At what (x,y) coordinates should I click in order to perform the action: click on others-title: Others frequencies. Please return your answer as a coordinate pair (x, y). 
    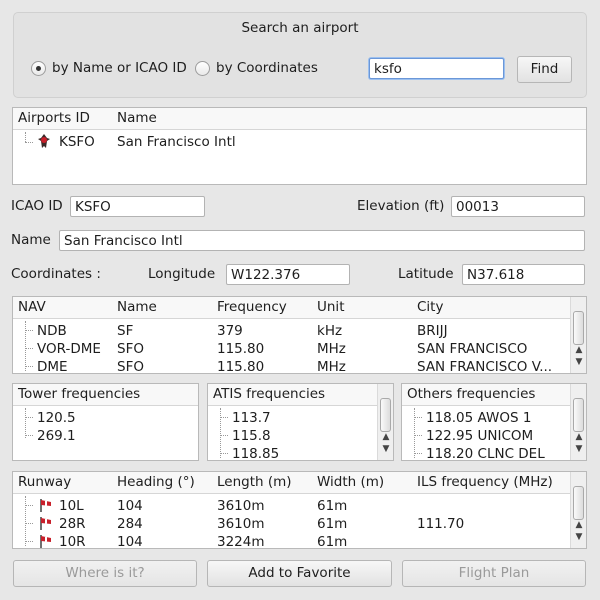
    Looking at the image, I should click on (471, 394).